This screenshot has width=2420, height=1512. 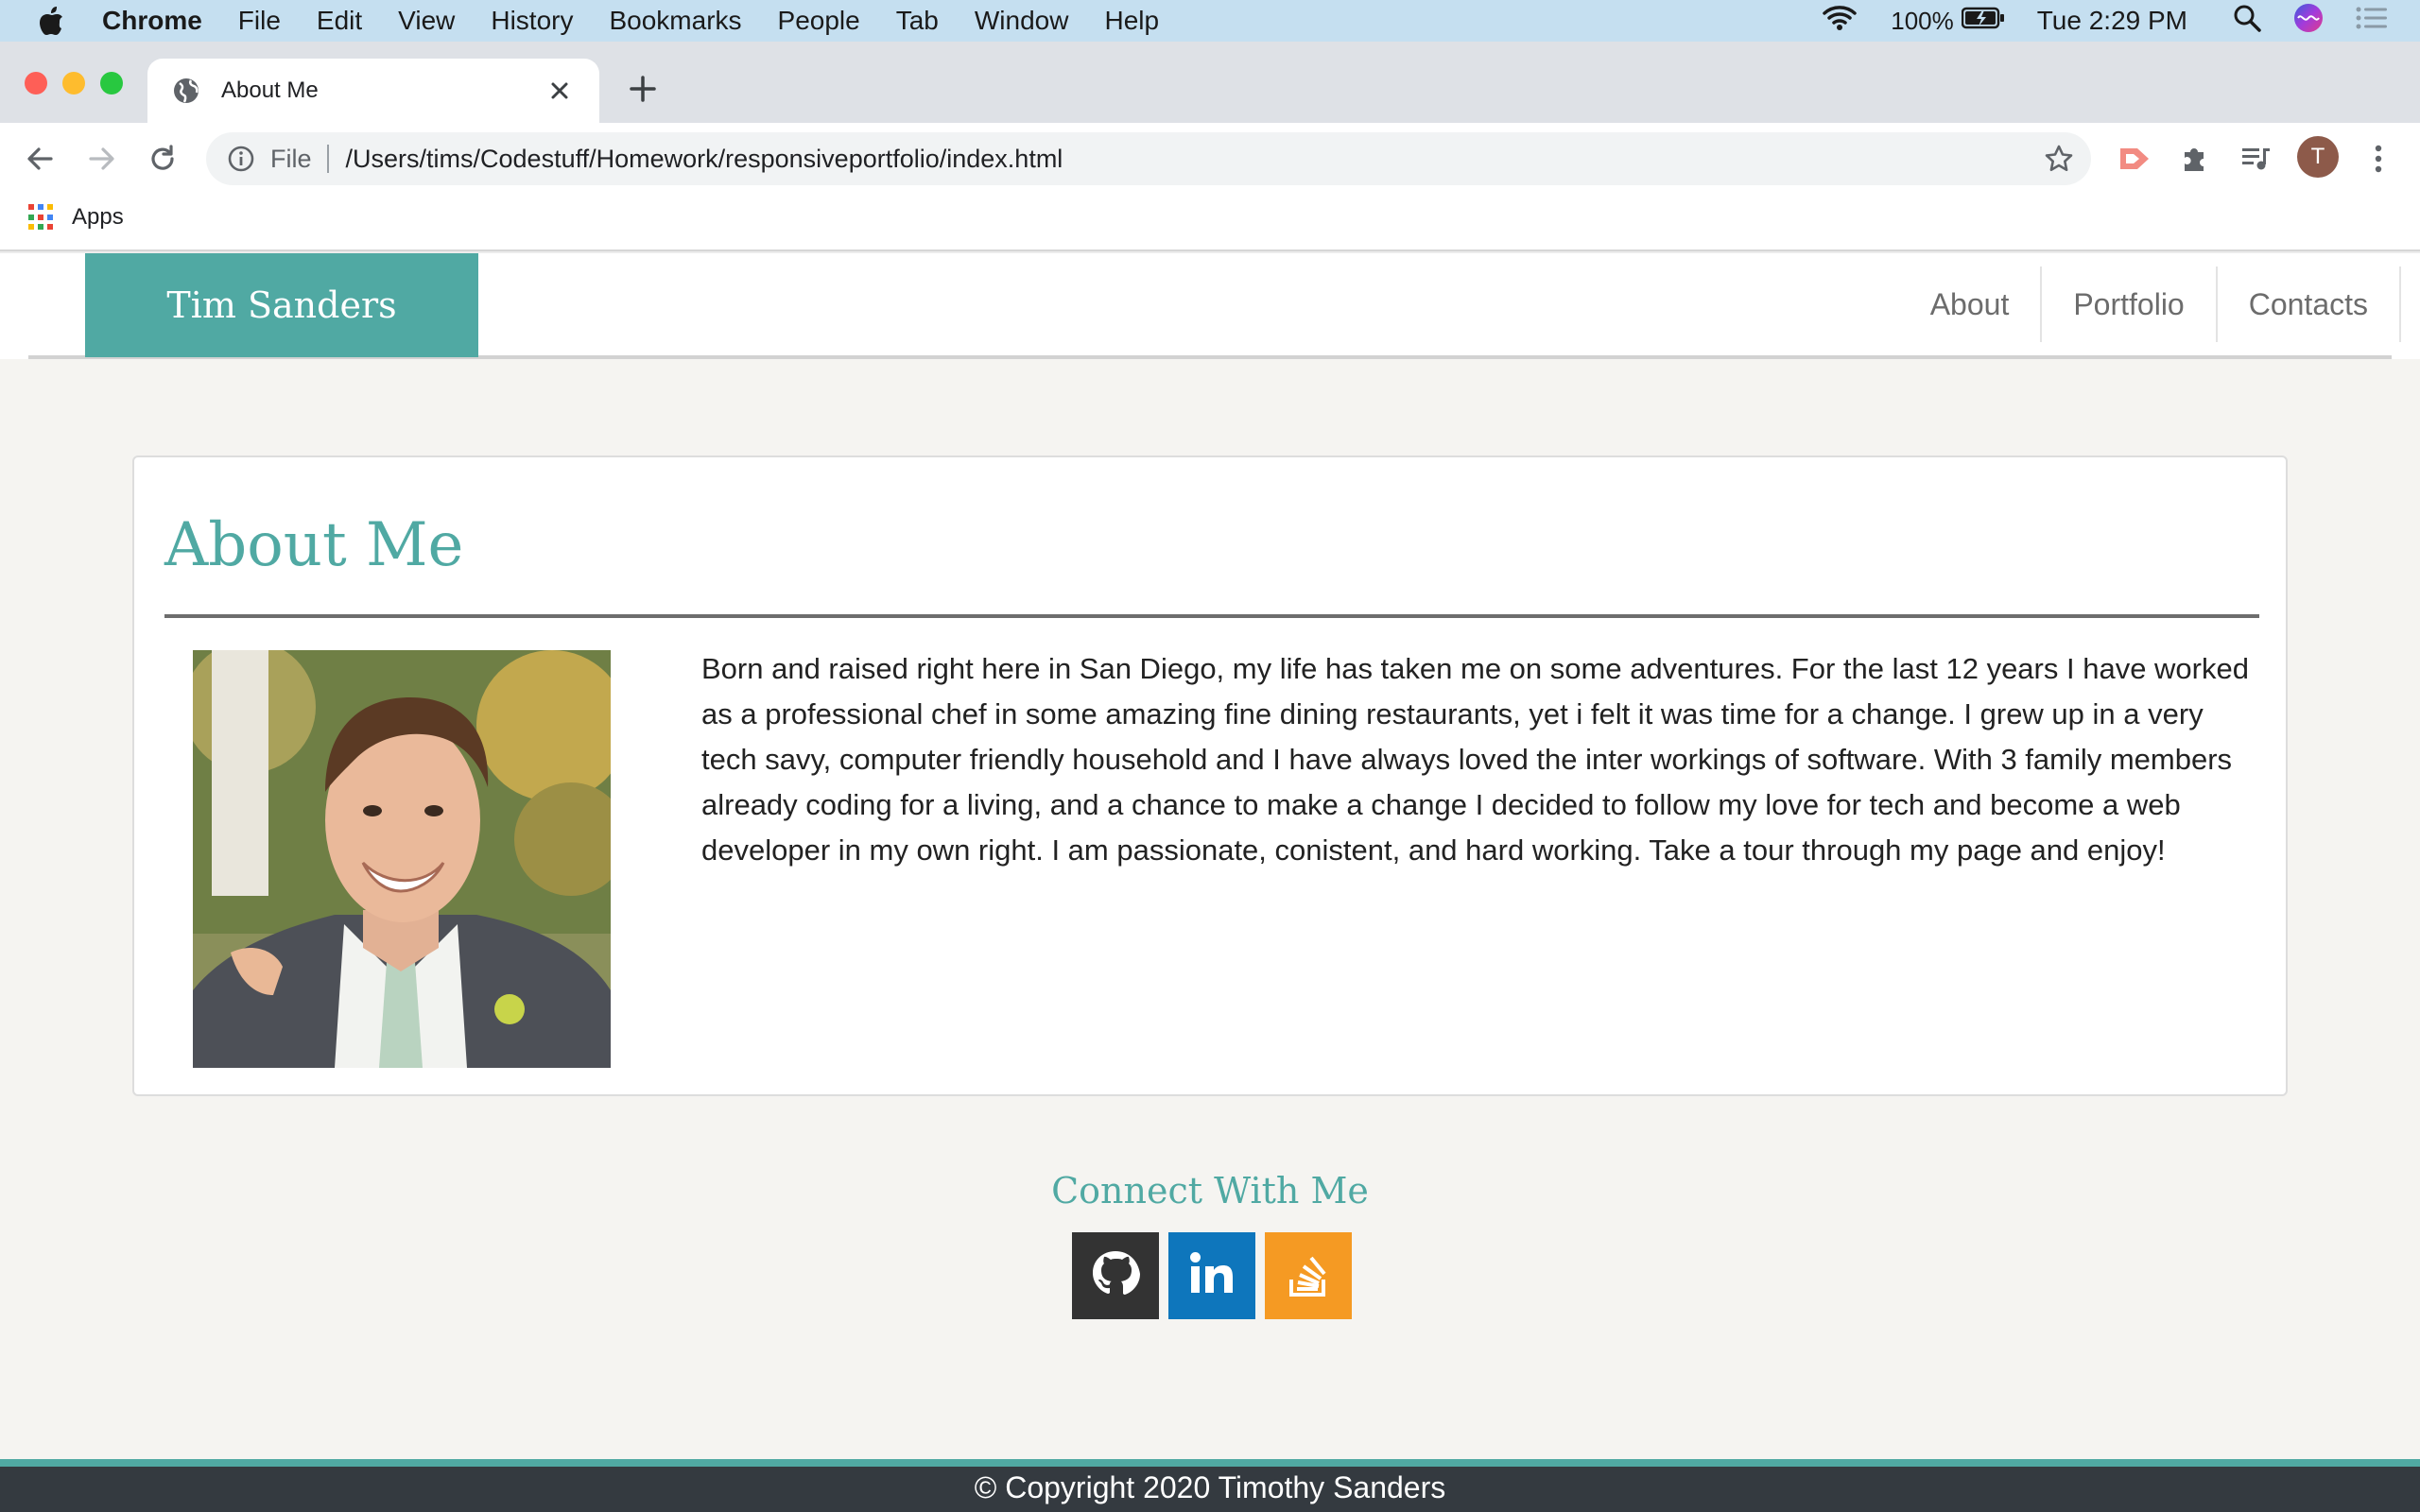 I want to click on new-tab-button, so click(x=643, y=91).